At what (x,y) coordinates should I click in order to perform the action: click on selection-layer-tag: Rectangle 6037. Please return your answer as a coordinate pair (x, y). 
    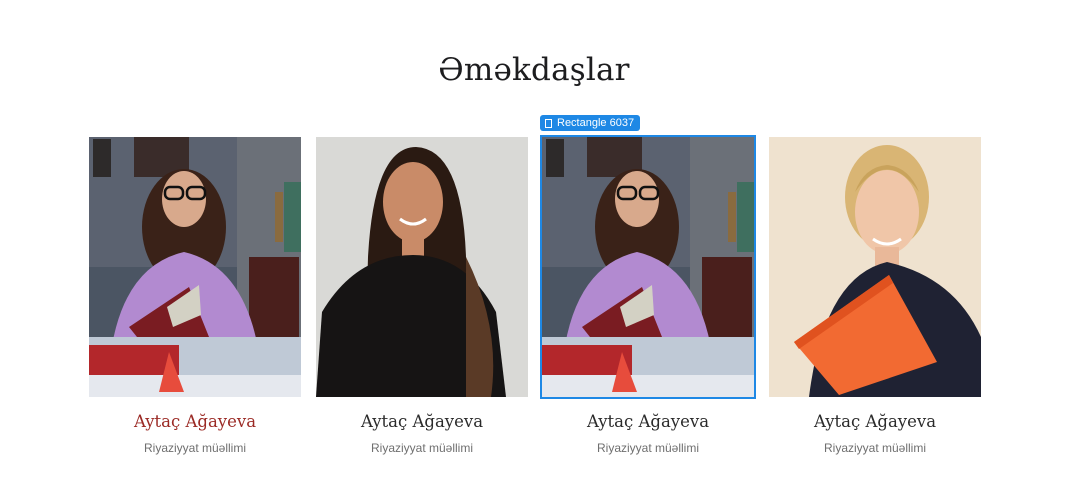
    Looking at the image, I should click on (590, 123).